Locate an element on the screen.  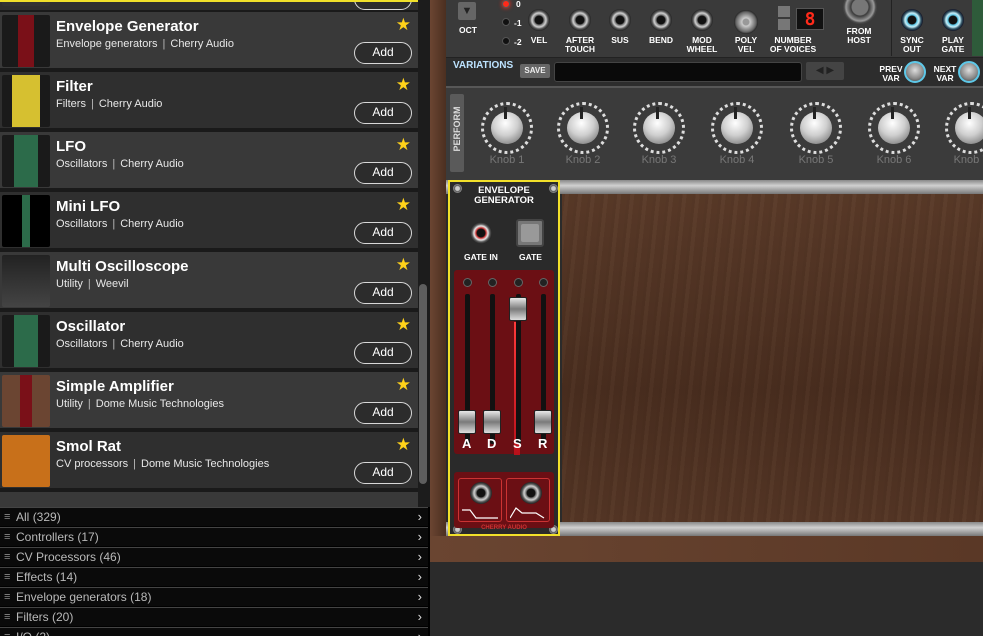
category-label: Envelope generators (18) is located at coordinates (83, 597).